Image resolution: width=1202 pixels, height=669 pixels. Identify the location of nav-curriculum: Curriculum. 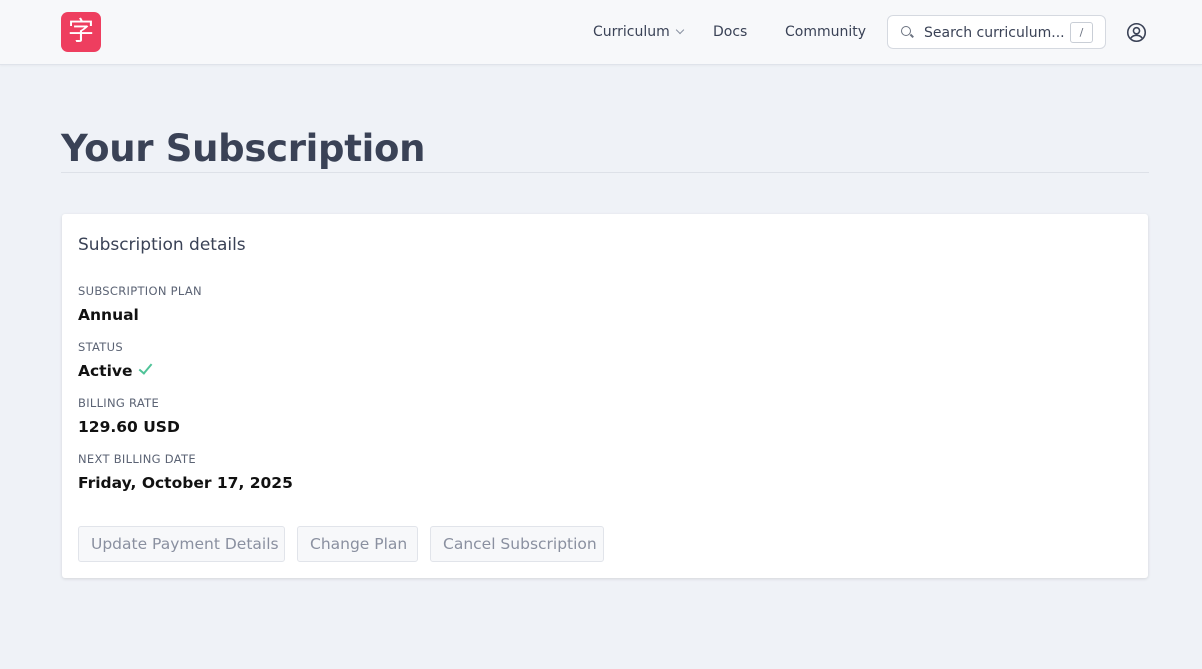
(639, 32).